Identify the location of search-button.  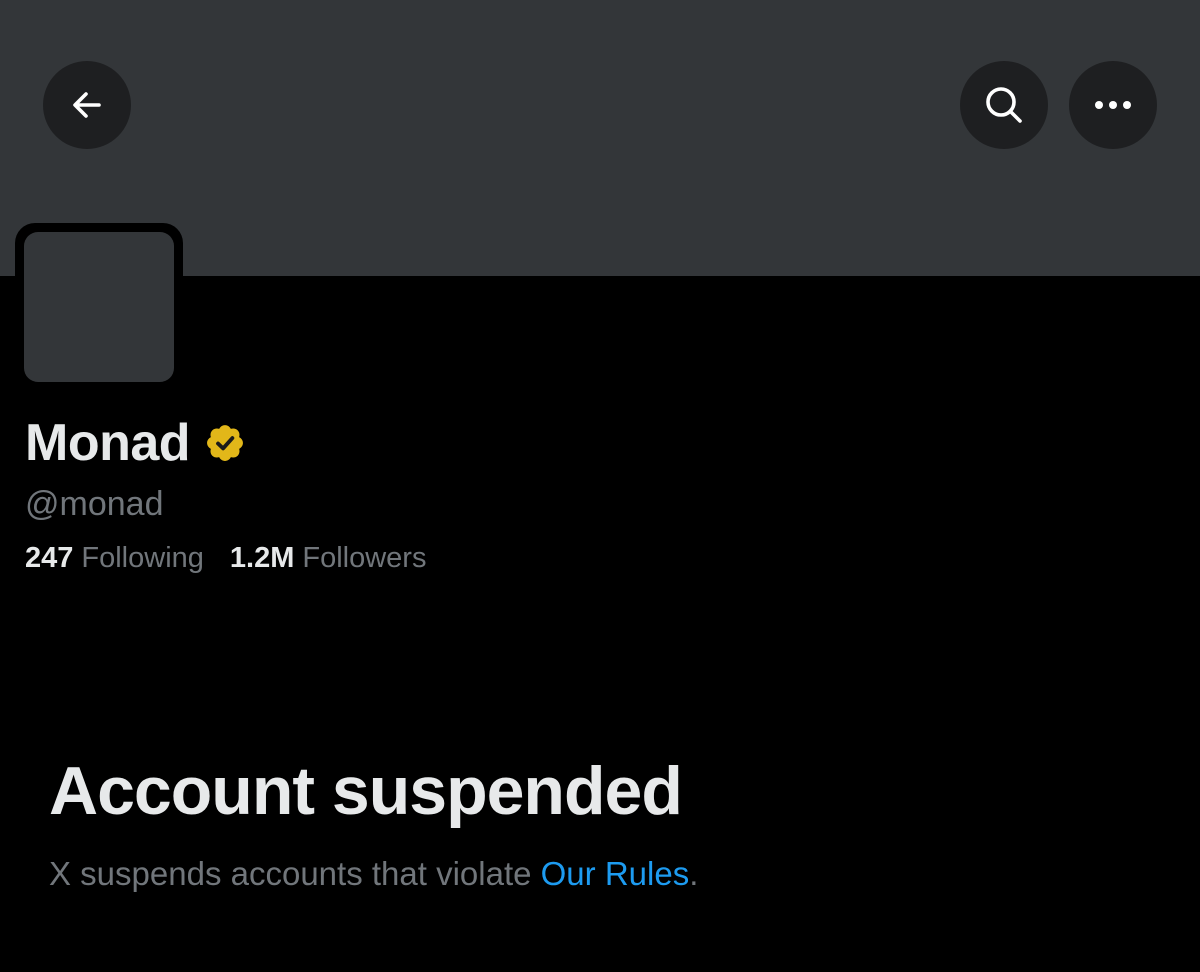
(1004, 105).